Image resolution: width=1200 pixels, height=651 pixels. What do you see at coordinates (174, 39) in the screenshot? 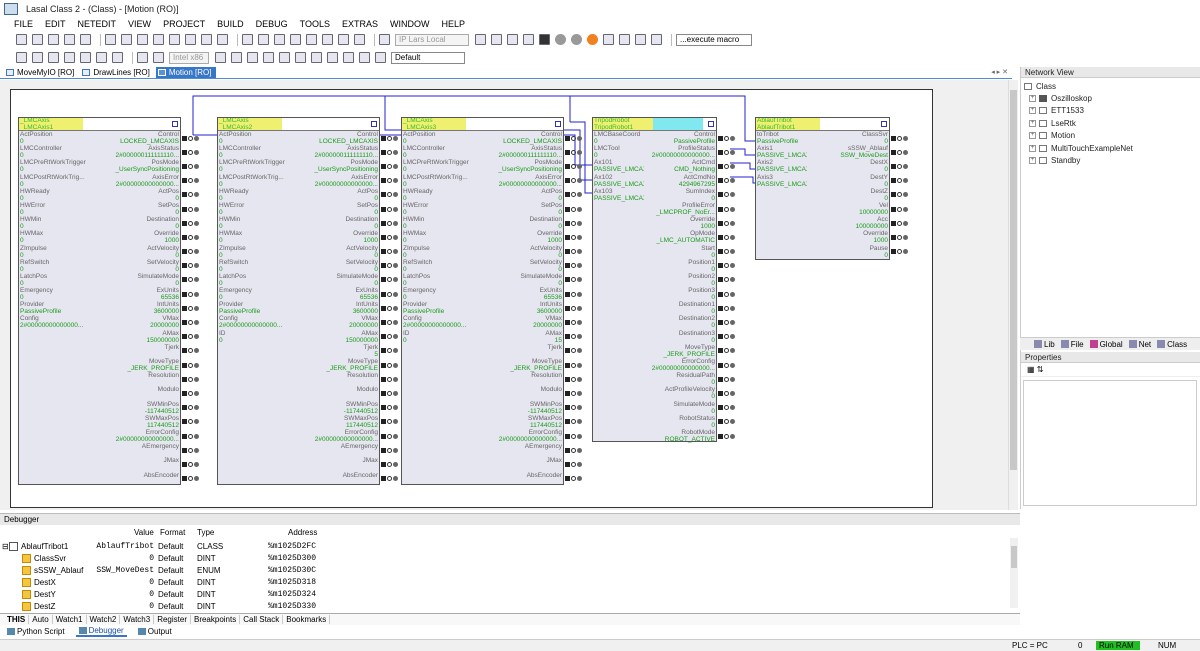
I see `undo-icon` at bounding box center [174, 39].